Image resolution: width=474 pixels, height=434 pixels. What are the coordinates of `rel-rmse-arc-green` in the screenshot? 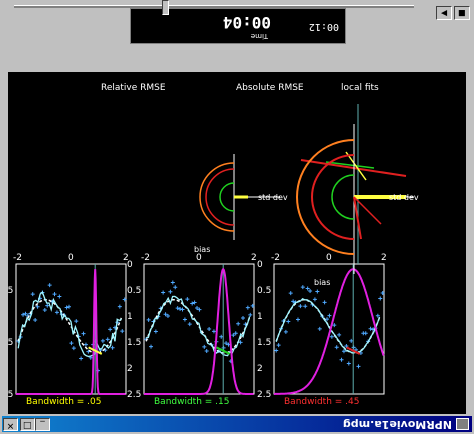 It's located at (343, 197).